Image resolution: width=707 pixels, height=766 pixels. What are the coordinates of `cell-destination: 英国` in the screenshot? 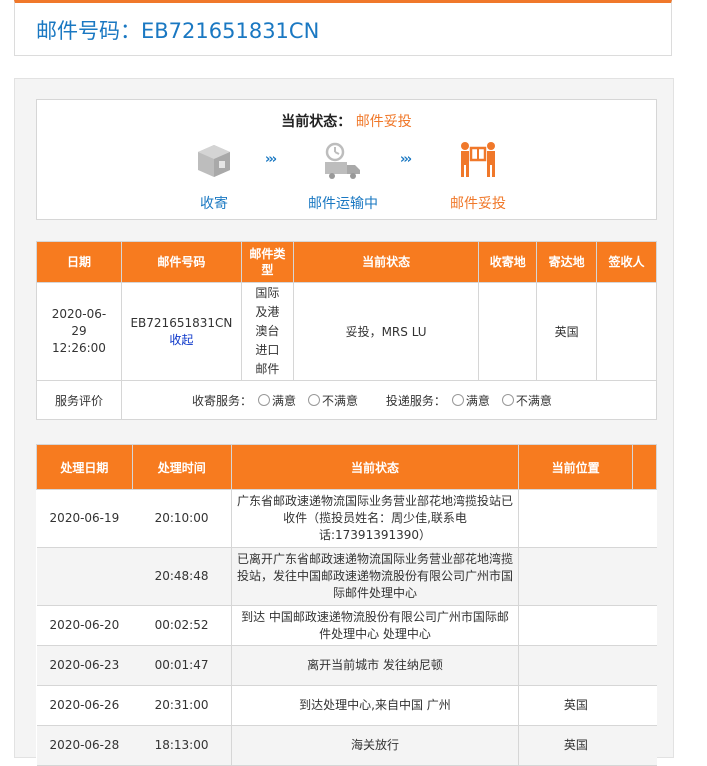 It's located at (567, 331).